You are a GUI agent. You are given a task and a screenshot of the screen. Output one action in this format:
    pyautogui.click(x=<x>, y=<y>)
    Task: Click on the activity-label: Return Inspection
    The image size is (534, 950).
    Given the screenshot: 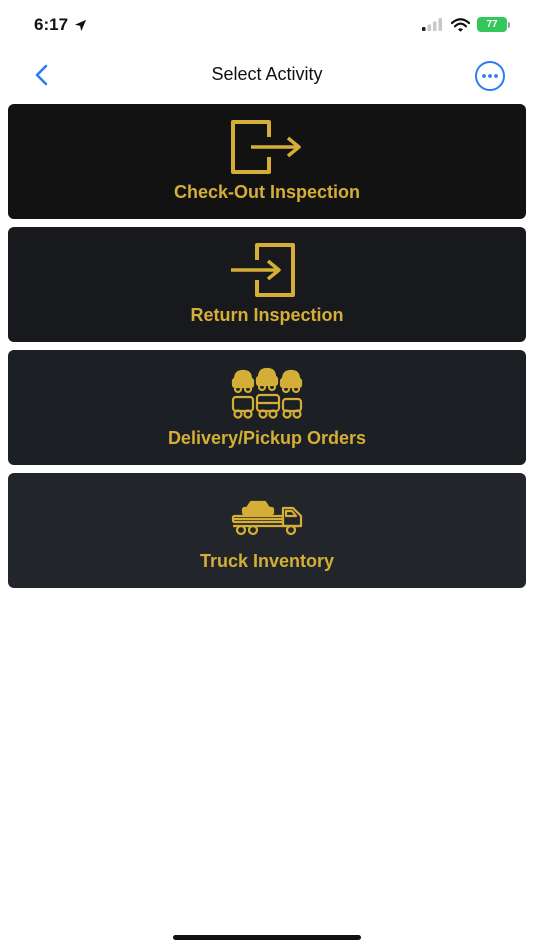 What is the action you would take?
    pyautogui.click(x=267, y=315)
    